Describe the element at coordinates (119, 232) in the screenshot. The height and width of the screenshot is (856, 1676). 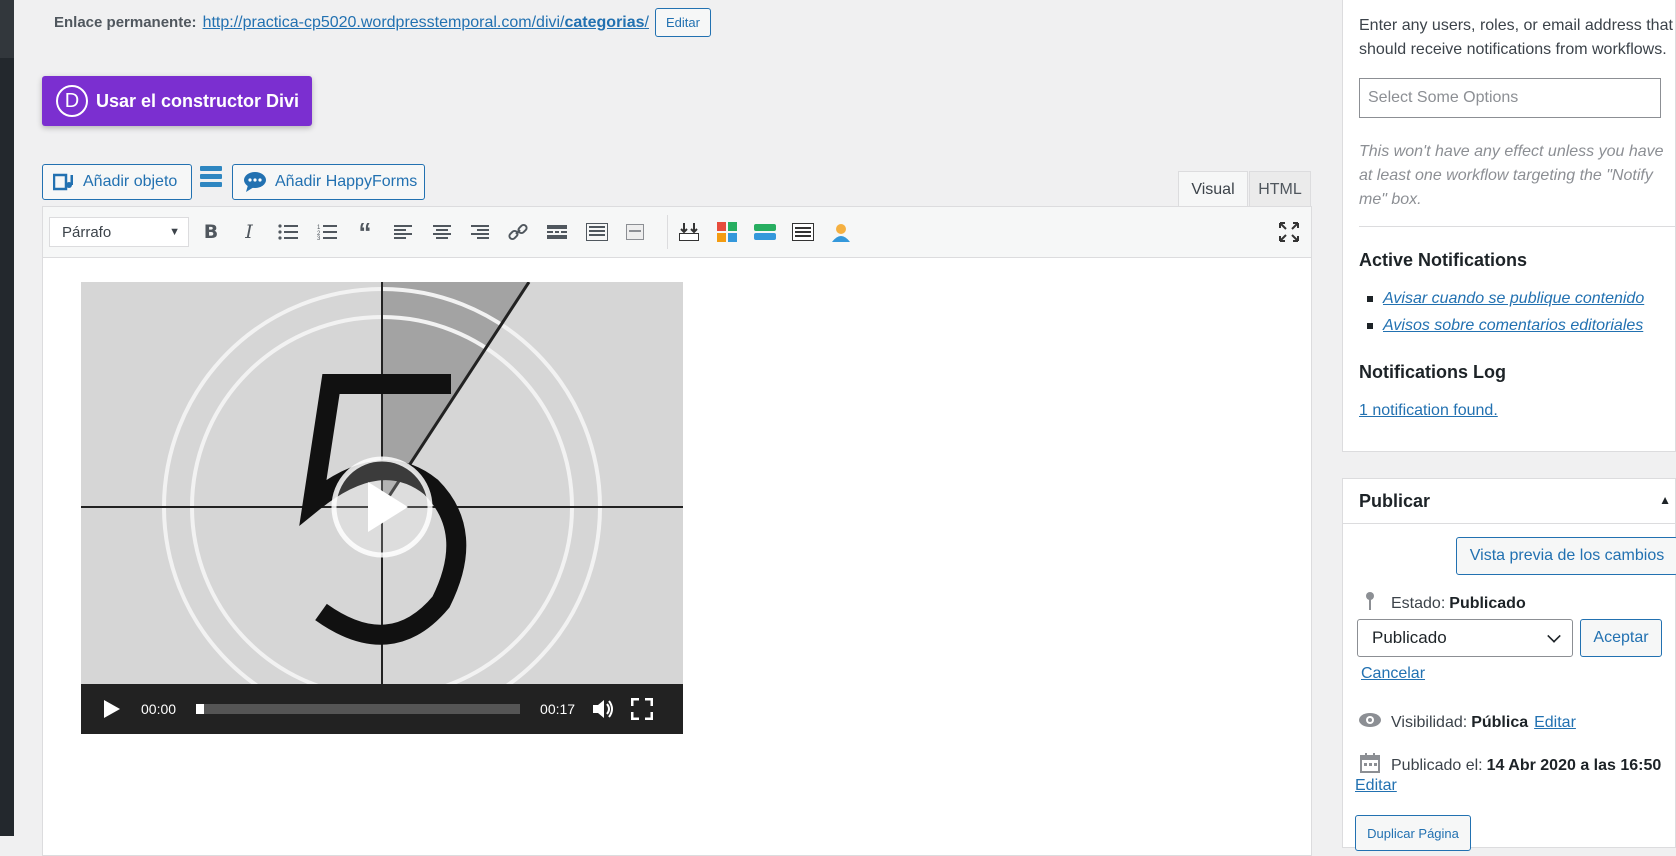
I see `format-select: Párrafo ▼` at that location.